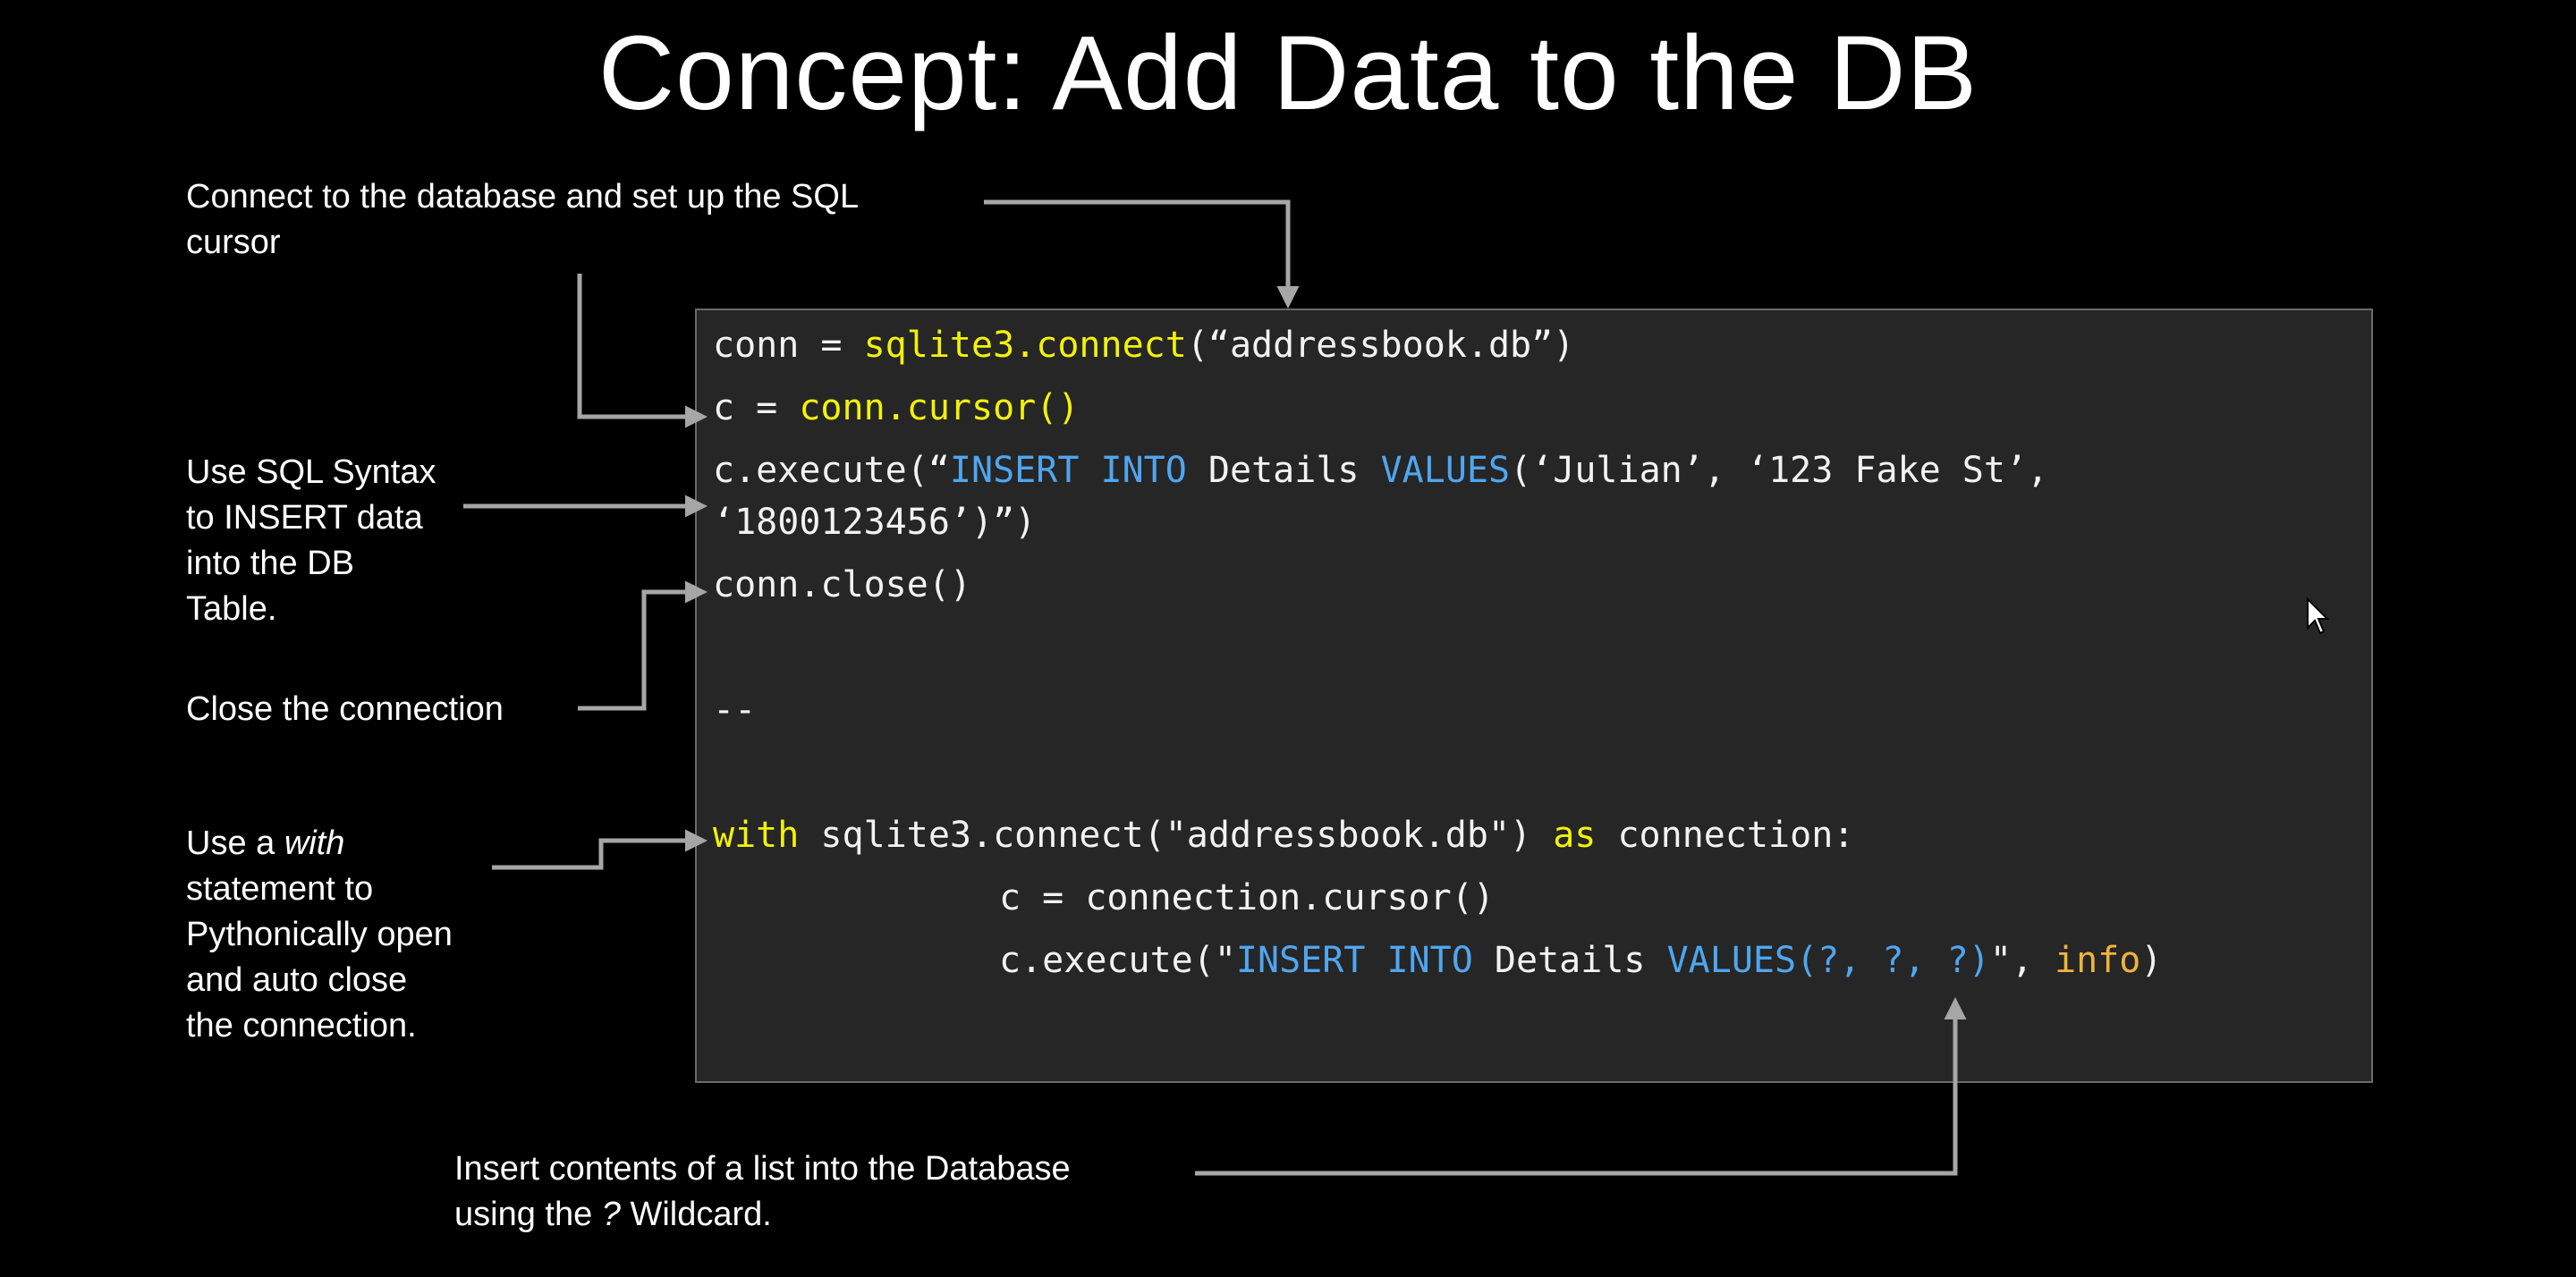  I want to click on arrow-cursor, so click(642, 351).